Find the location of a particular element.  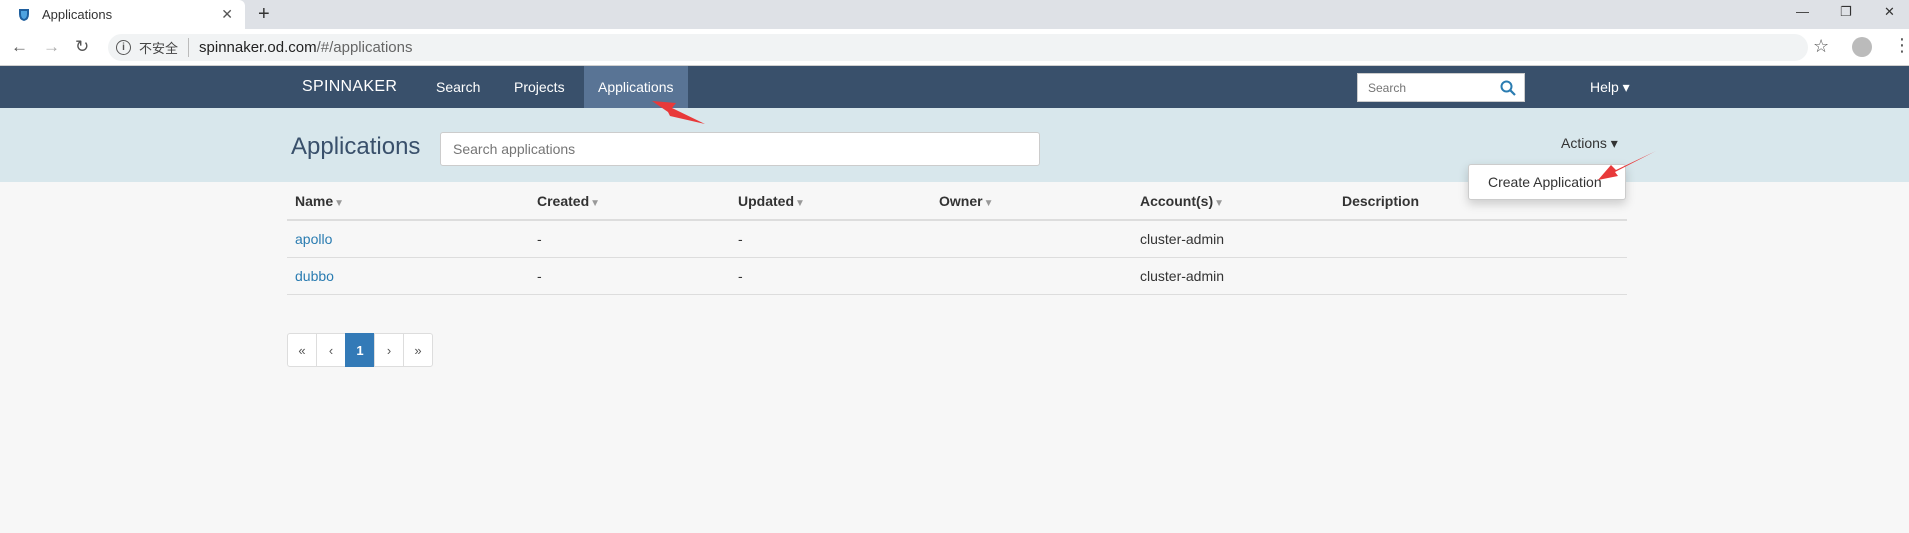

column-label: Created is located at coordinates (563, 201).